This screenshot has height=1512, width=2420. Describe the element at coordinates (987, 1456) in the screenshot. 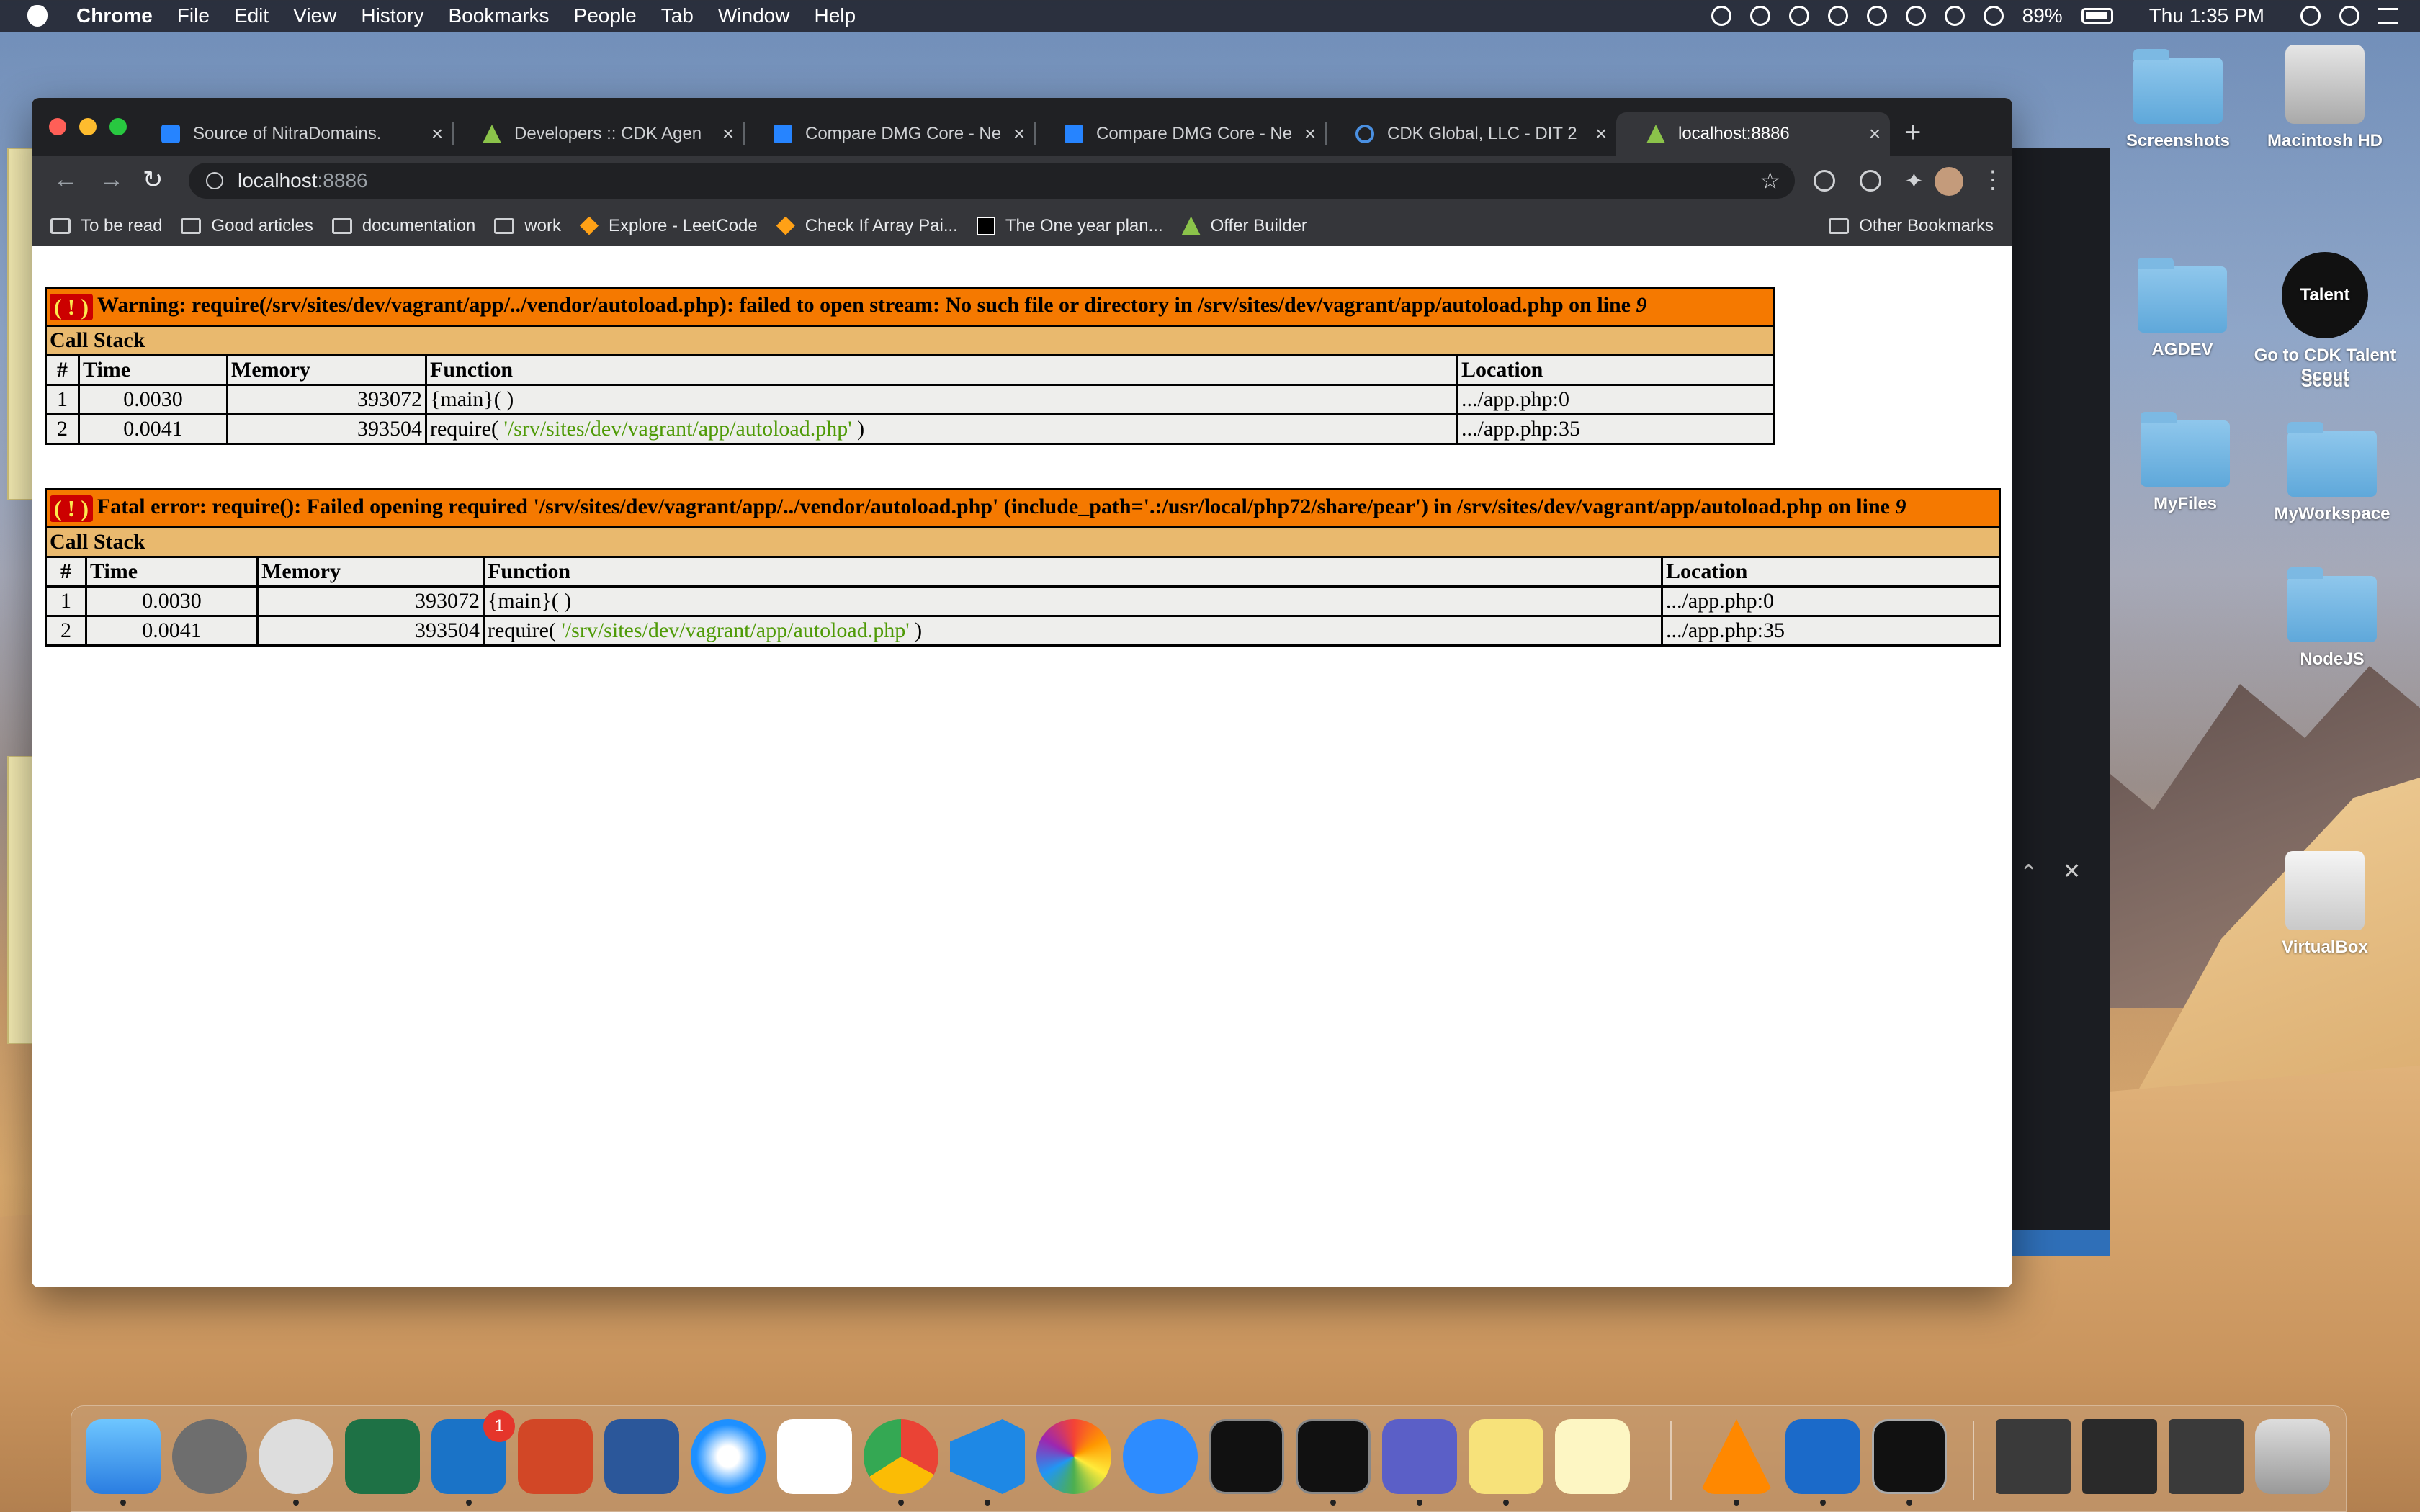

I see `vscode-icon` at that location.